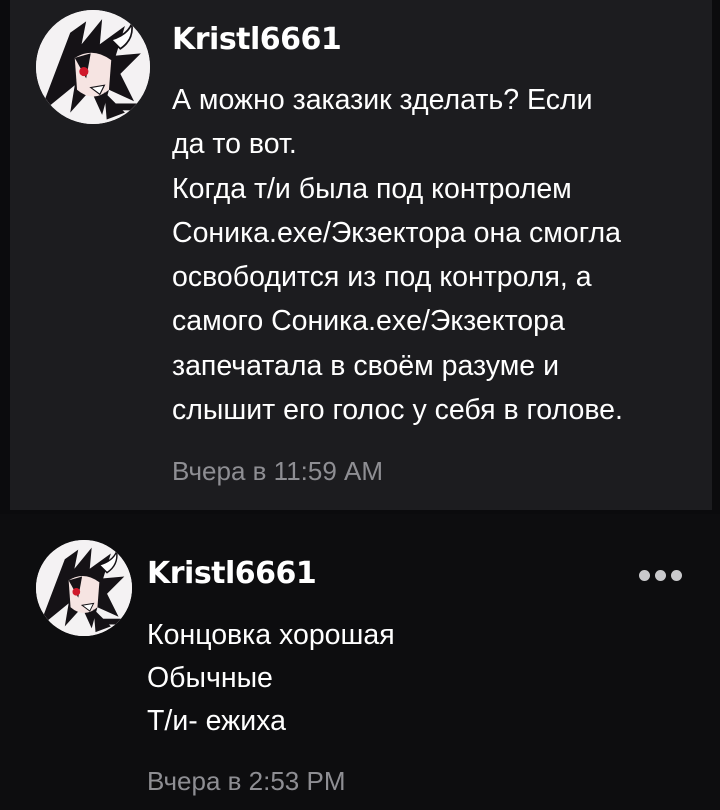  Describe the element at coordinates (210, 678) in the screenshot. I see `comment-text-line: Обычные` at that location.